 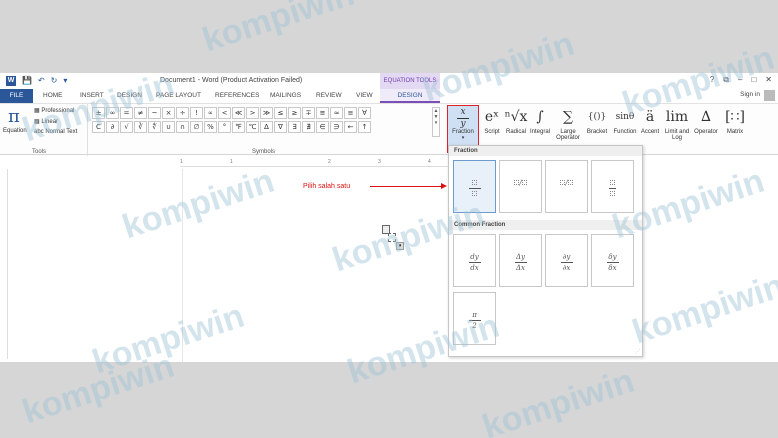 I want to click on help-icon: ?, so click(x=712, y=80).